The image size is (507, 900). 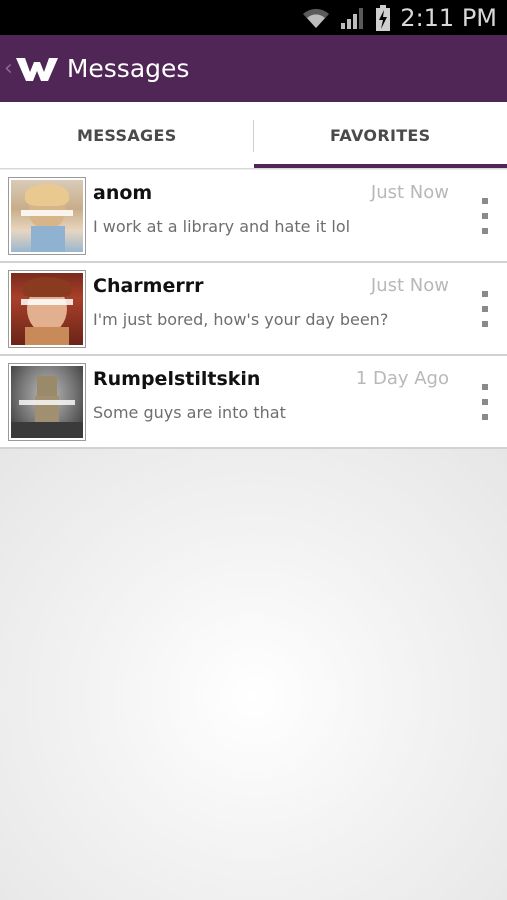 I want to click on tab-favorites-label: FAVORITES, so click(x=380, y=135).